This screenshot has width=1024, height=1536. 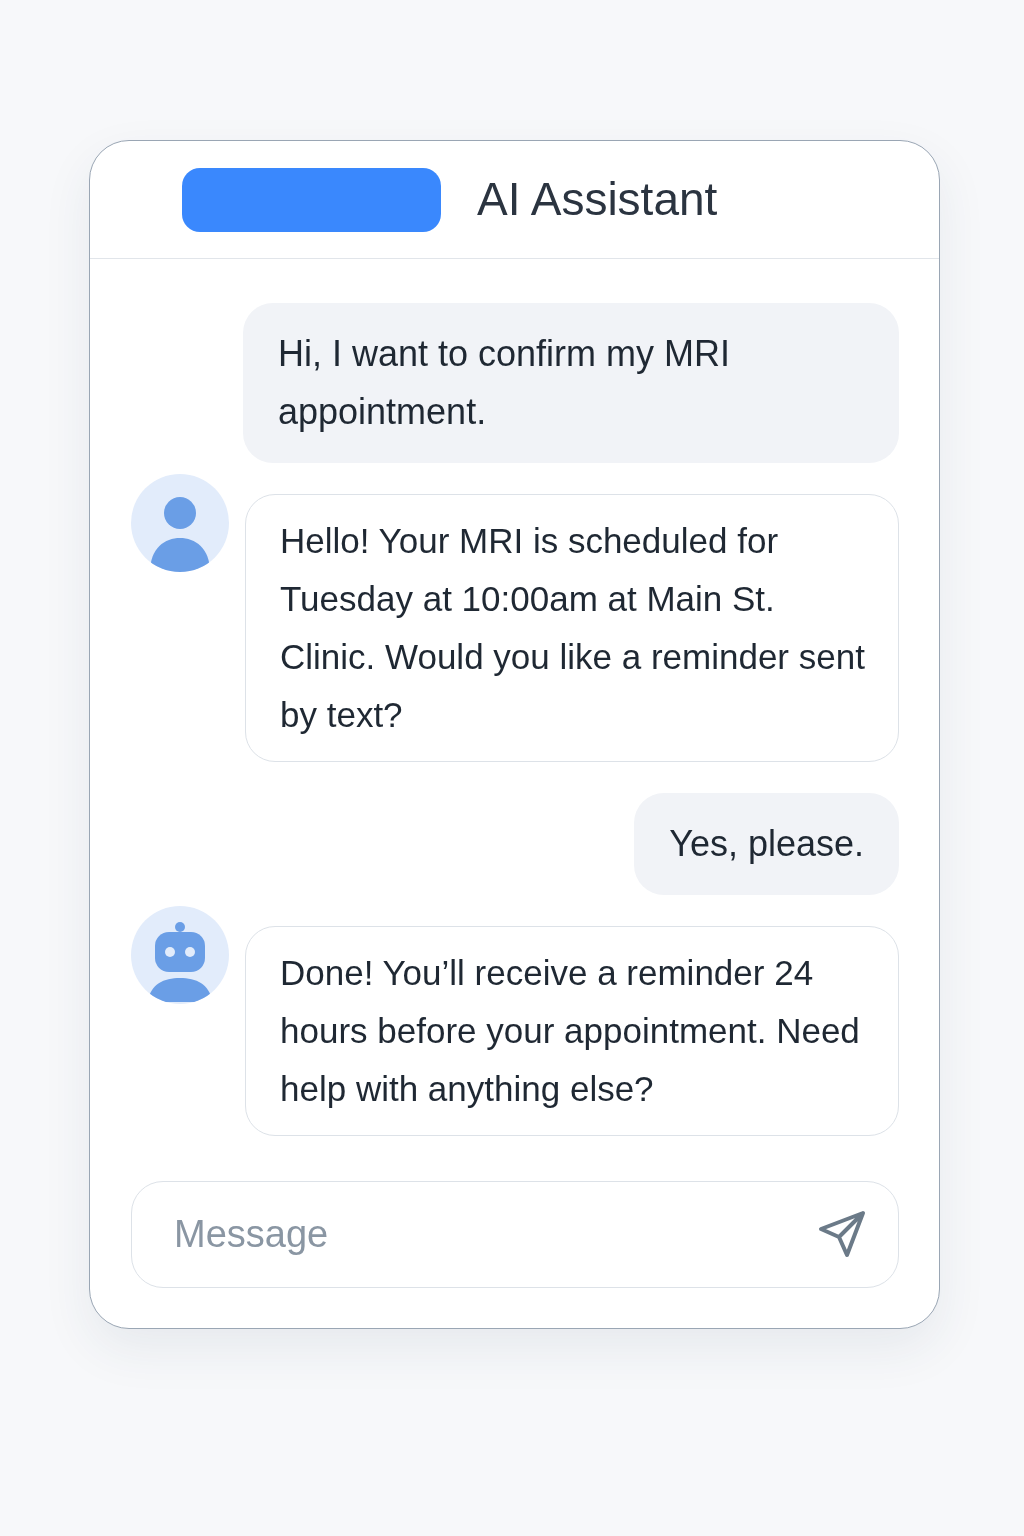 What do you see at coordinates (515, 1234) in the screenshot?
I see `message-field: Message` at bounding box center [515, 1234].